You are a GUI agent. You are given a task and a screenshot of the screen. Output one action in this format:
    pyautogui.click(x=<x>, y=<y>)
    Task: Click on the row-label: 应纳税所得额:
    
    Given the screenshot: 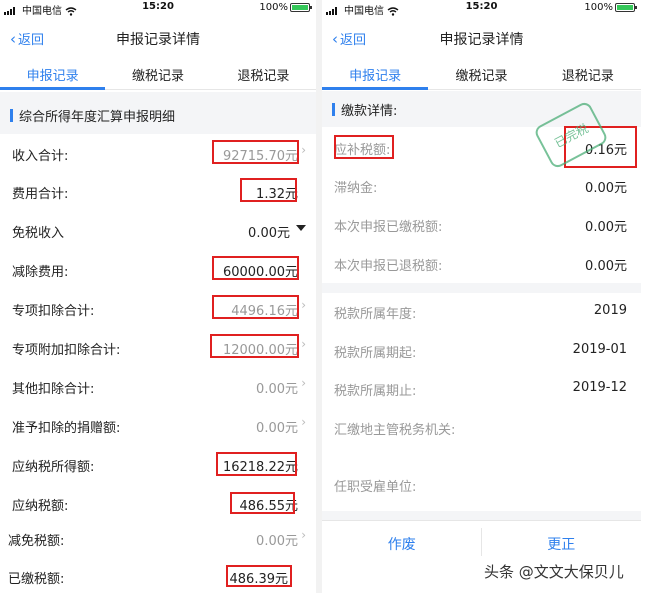 What is the action you would take?
    pyautogui.click(x=53, y=467)
    